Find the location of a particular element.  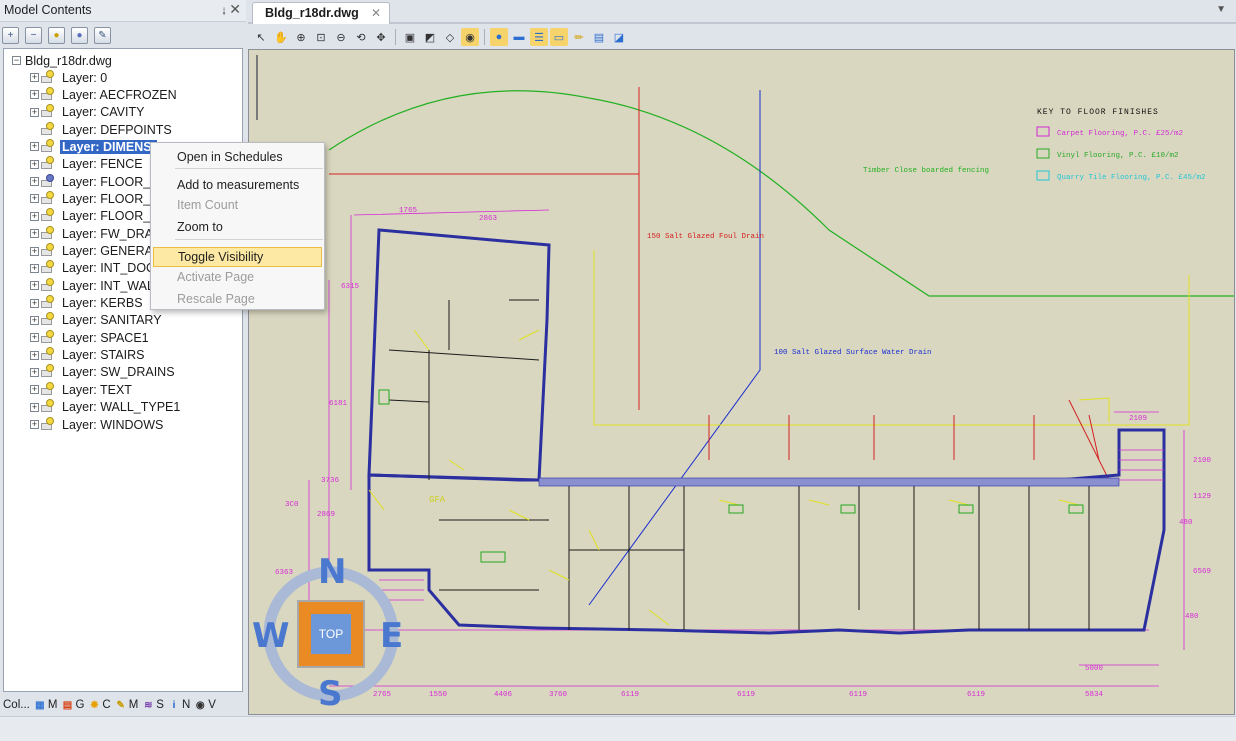

layers-icon: ● is located at coordinates (499, 37).